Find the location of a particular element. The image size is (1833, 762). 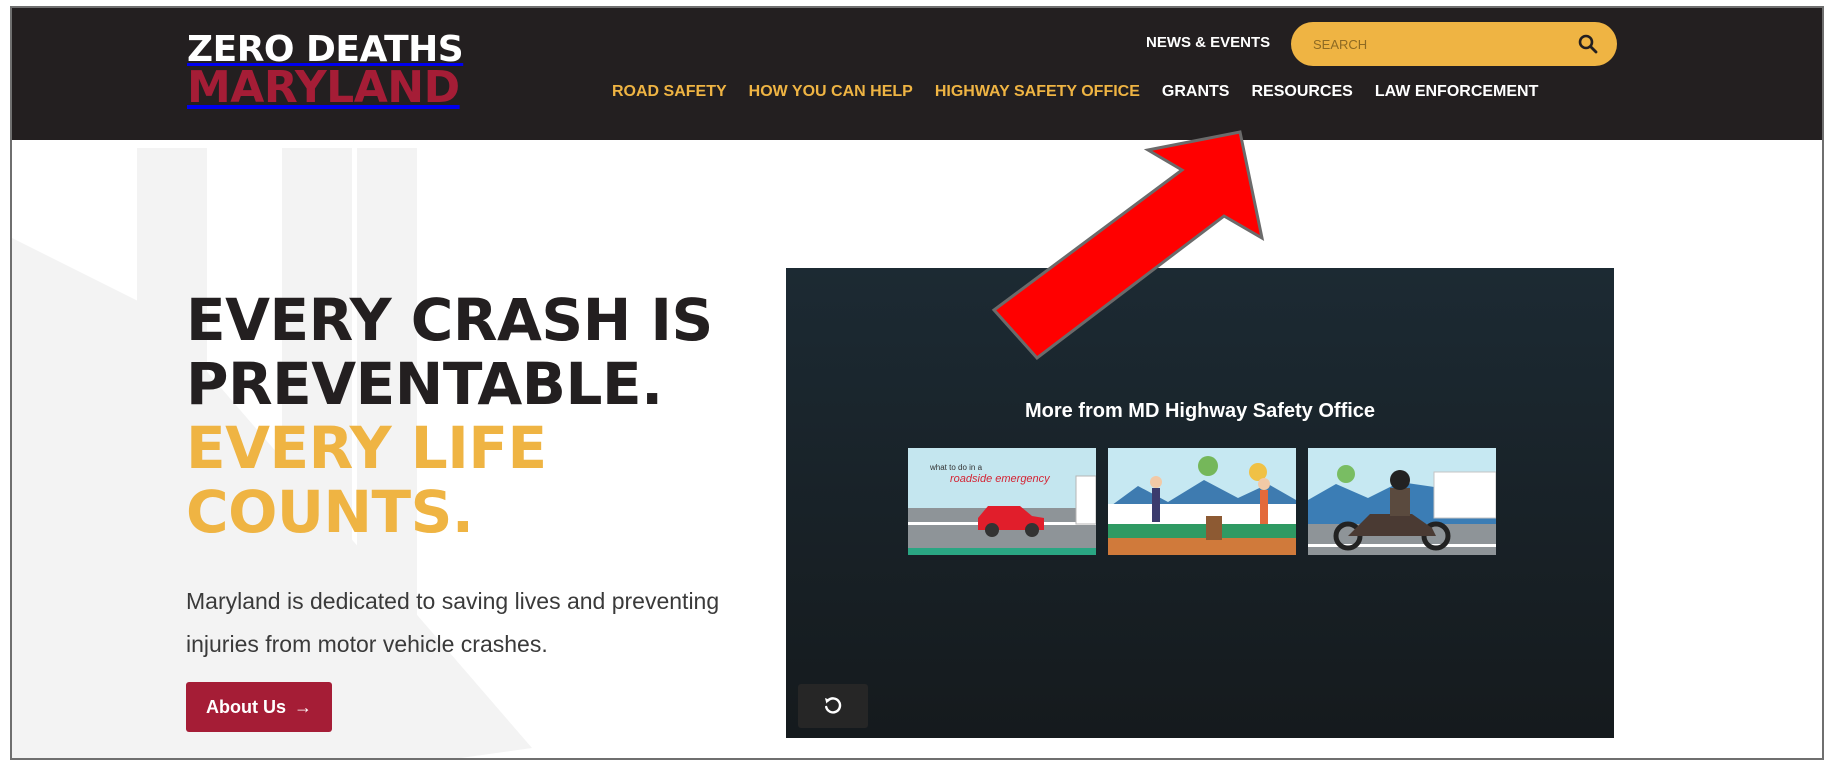

headline-line-4: COUNTS. is located at coordinates (330, 512).